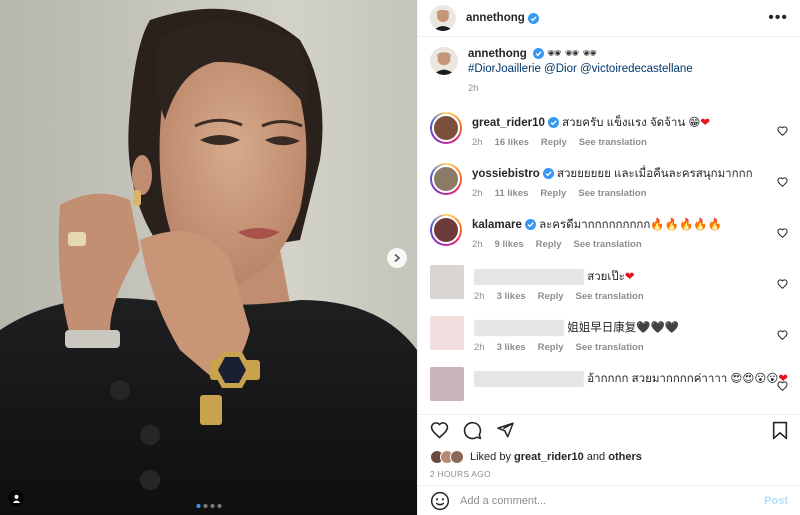  I want to click on post-comment-button: Post, so click(776, 501).